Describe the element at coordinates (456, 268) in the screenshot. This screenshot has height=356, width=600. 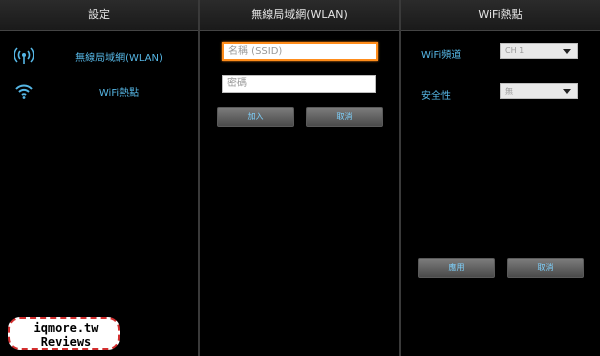
I see `apply-button: 應用` at that location.